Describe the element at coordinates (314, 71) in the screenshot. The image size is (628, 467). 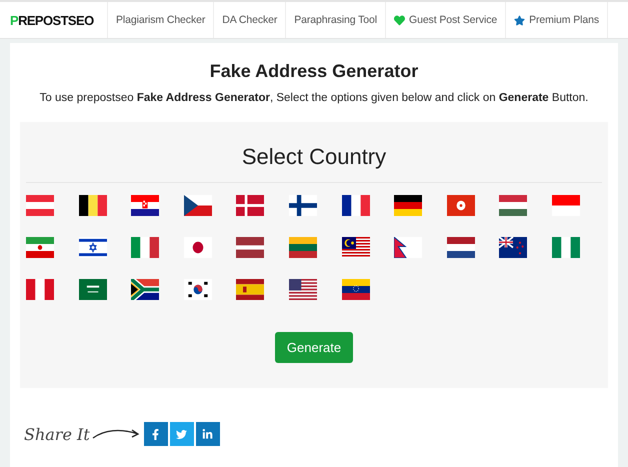
I see `page-title: Fake Address Generator` at that location.